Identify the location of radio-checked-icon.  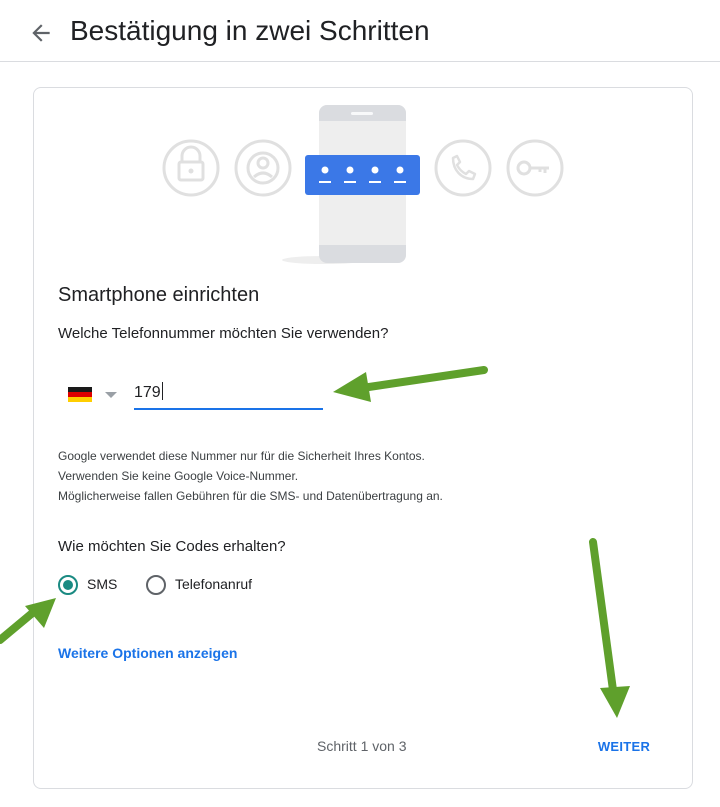
(68, 585).